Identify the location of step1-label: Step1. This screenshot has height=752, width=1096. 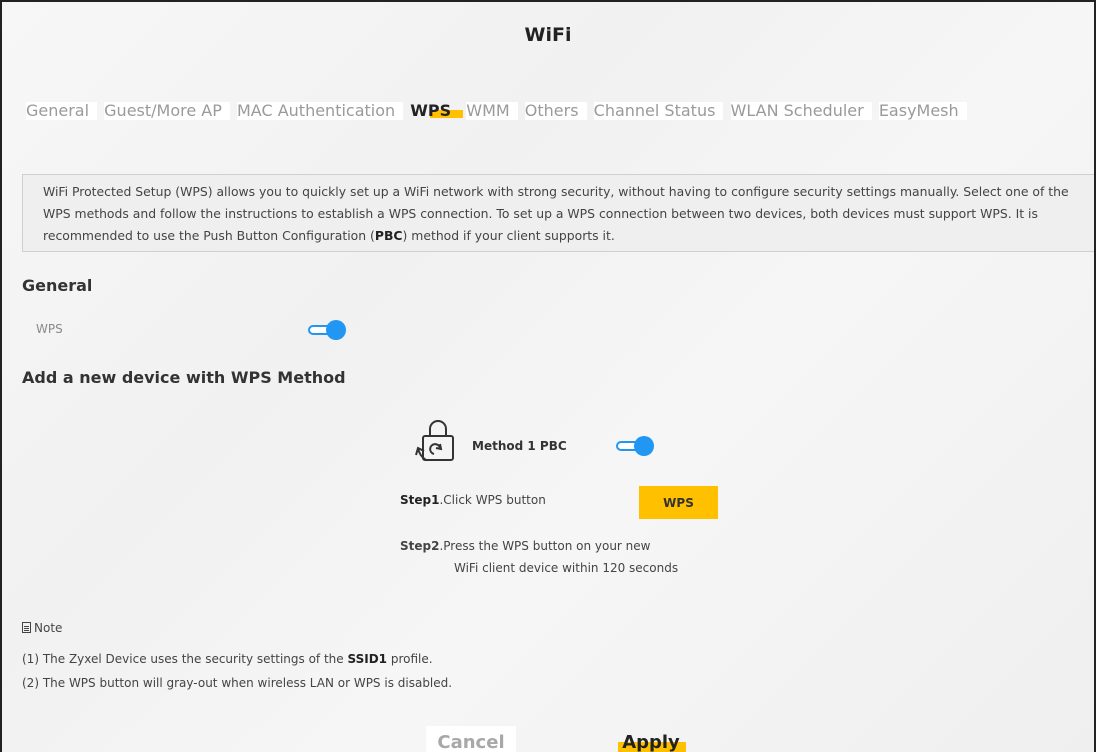
(420, 500).